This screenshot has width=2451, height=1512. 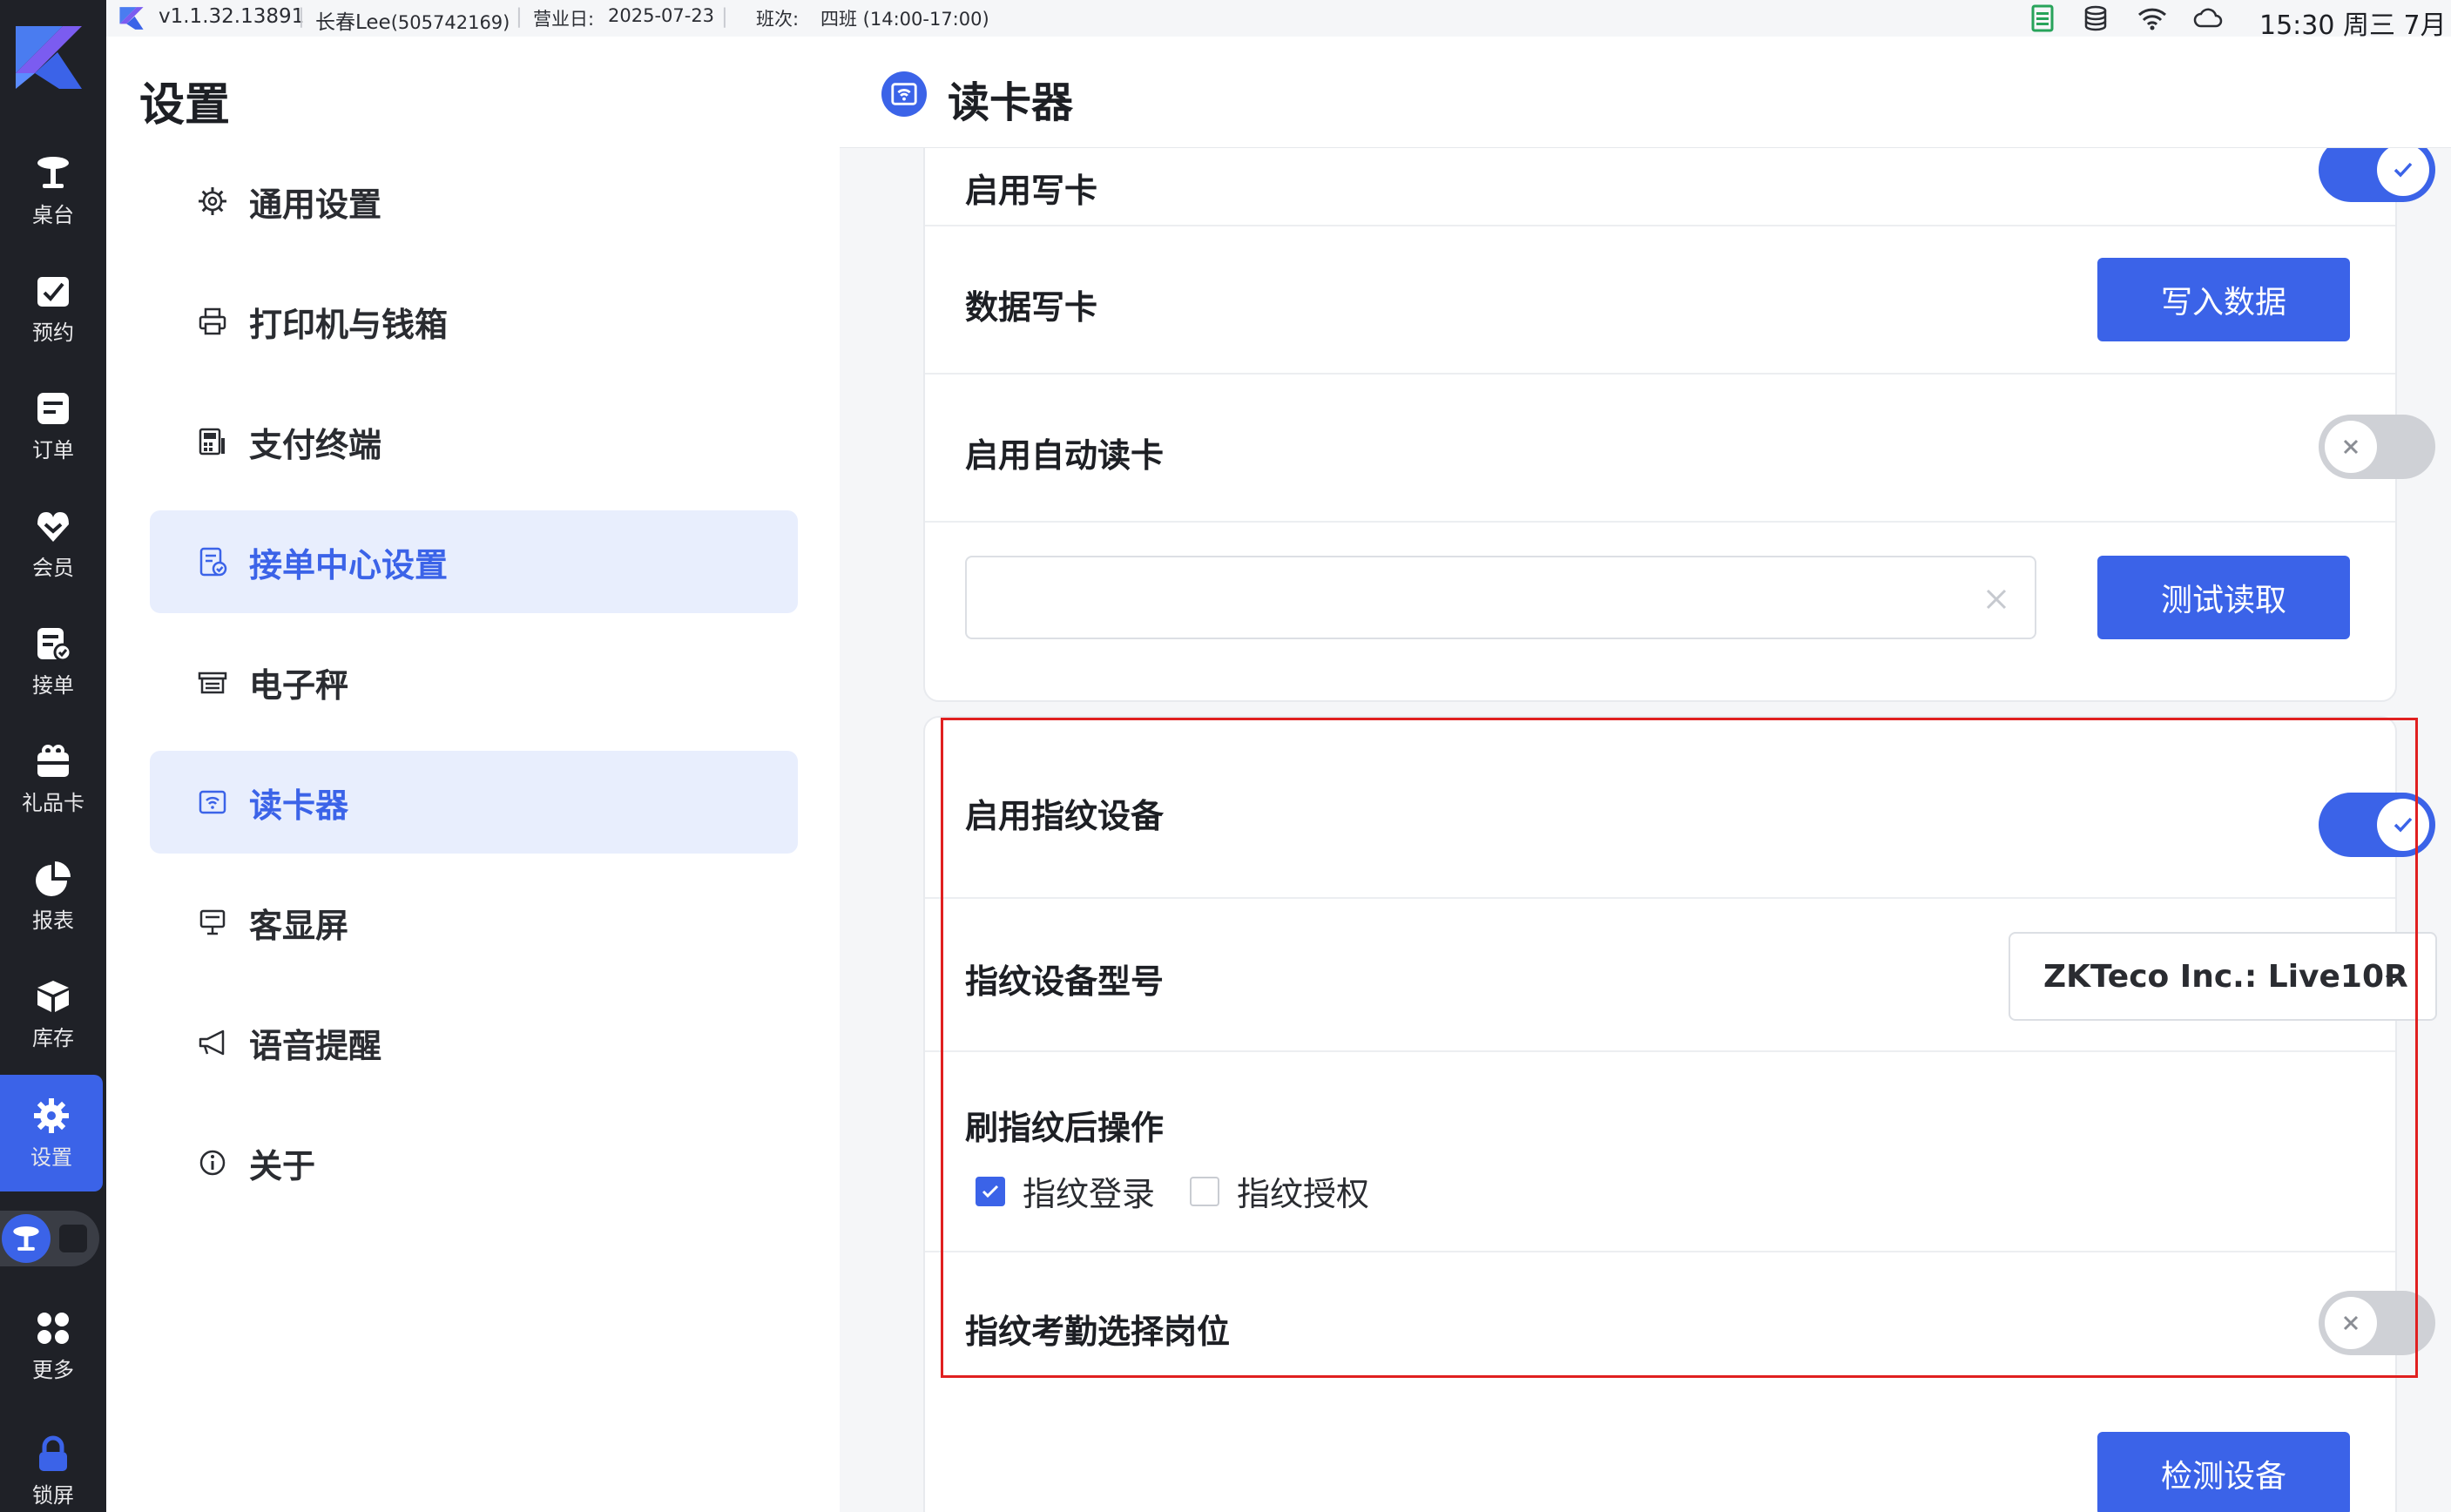 What do you see at coordinates (1031, 191) in the screenshot?
I see `setting-label: 启用写卡` at bounding box center [1031, 191].